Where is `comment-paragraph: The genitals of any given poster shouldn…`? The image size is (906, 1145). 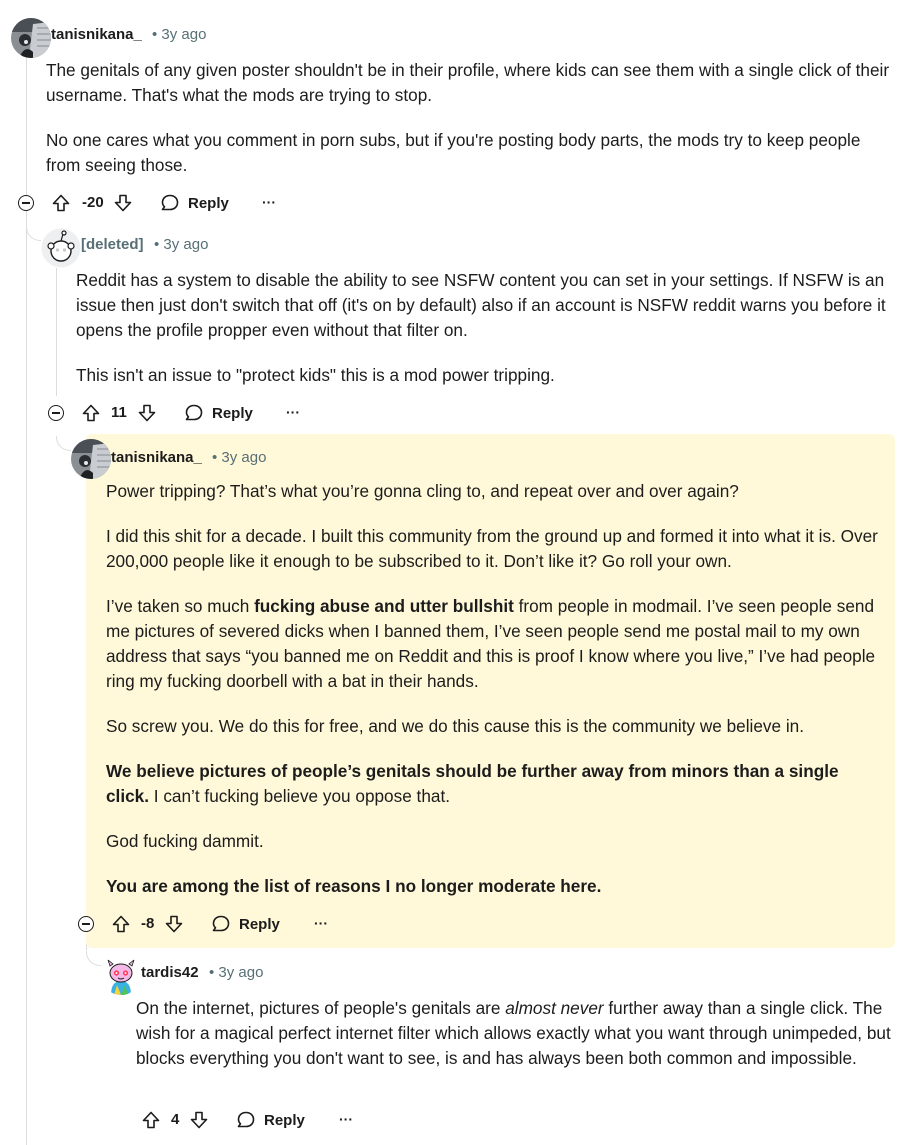 comment-paragraph: The genitals of any given poster shouldn… is located at coordinates (468, 82).